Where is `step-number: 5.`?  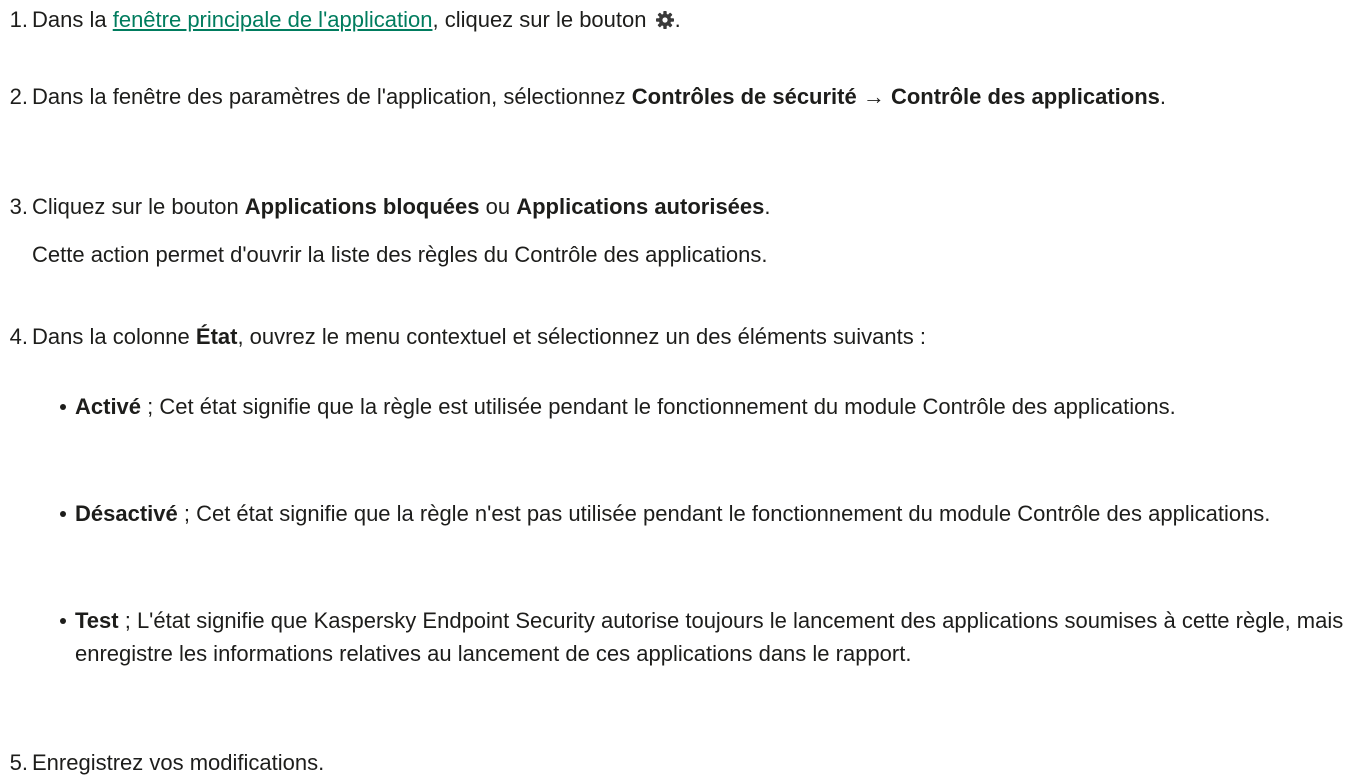
step-number: 5. is located at coordinates (18, 762).